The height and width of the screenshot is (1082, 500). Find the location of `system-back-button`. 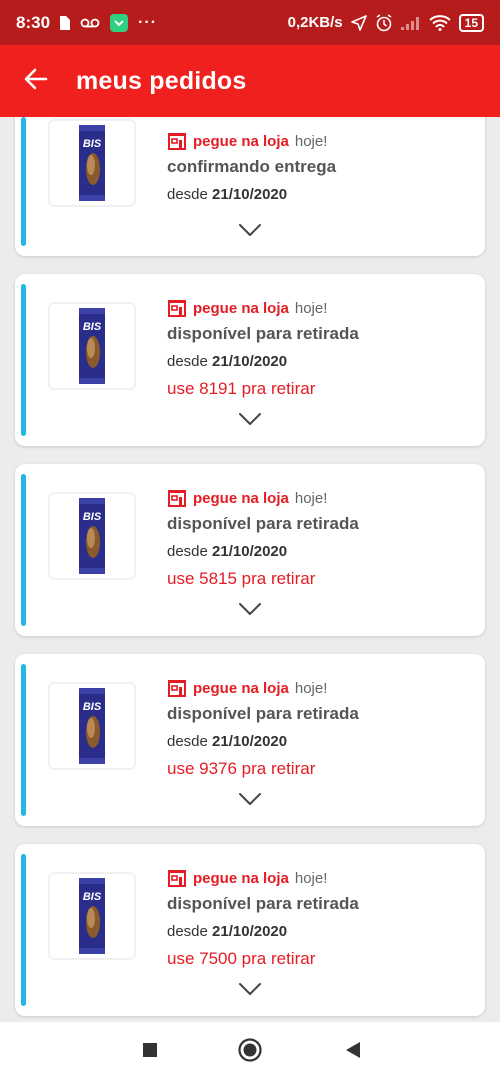

system-back-button is located at coordinates (353, 1052).